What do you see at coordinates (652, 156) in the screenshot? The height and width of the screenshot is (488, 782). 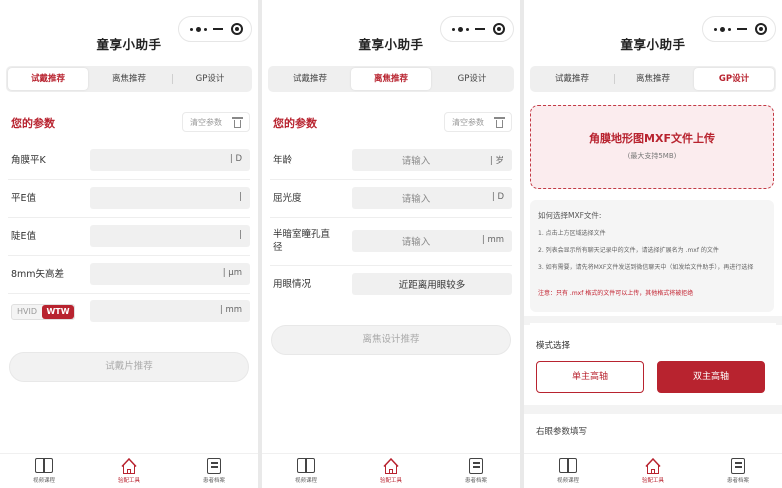 I see `upload-size-hint: (最大支持5MB)` at bounding box center [652, 156].